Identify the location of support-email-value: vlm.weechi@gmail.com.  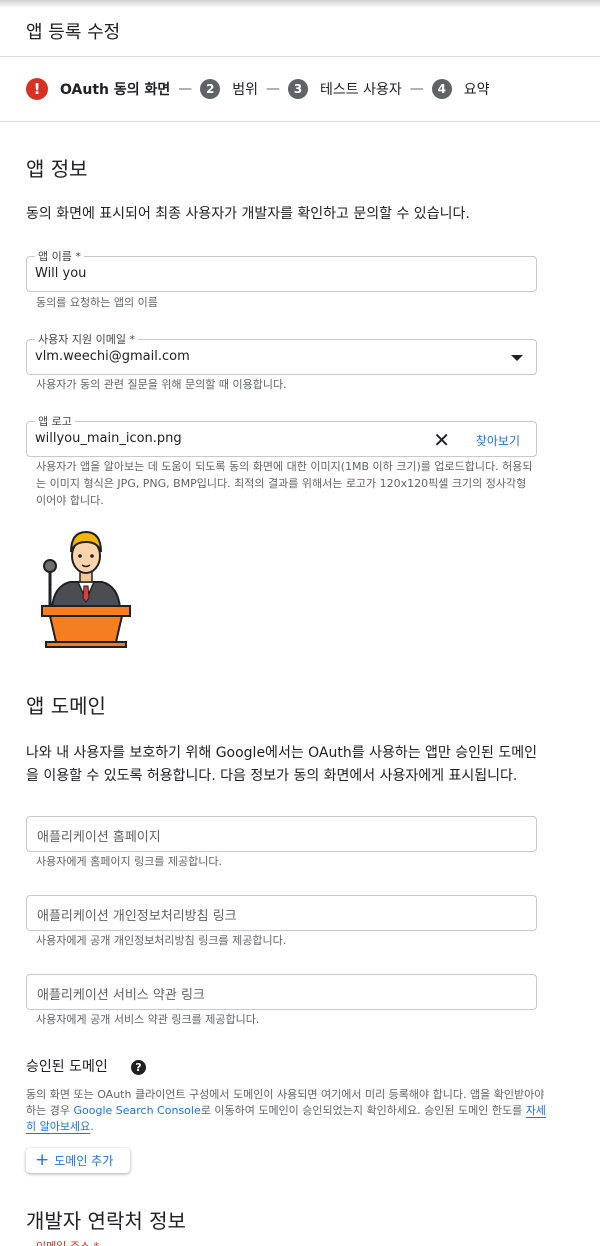
(112, 356).